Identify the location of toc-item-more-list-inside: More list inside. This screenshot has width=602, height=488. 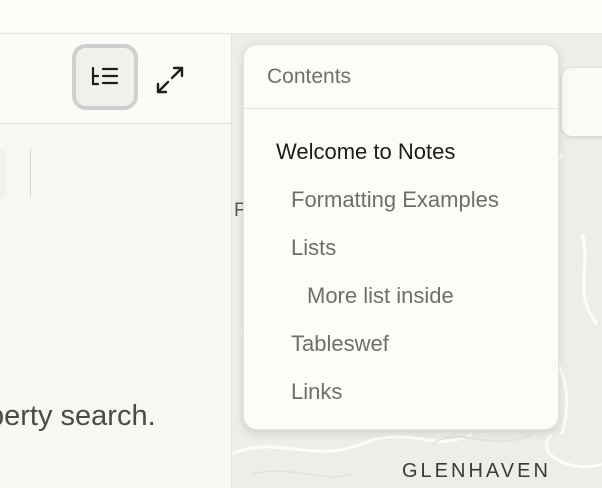
(380, 296).